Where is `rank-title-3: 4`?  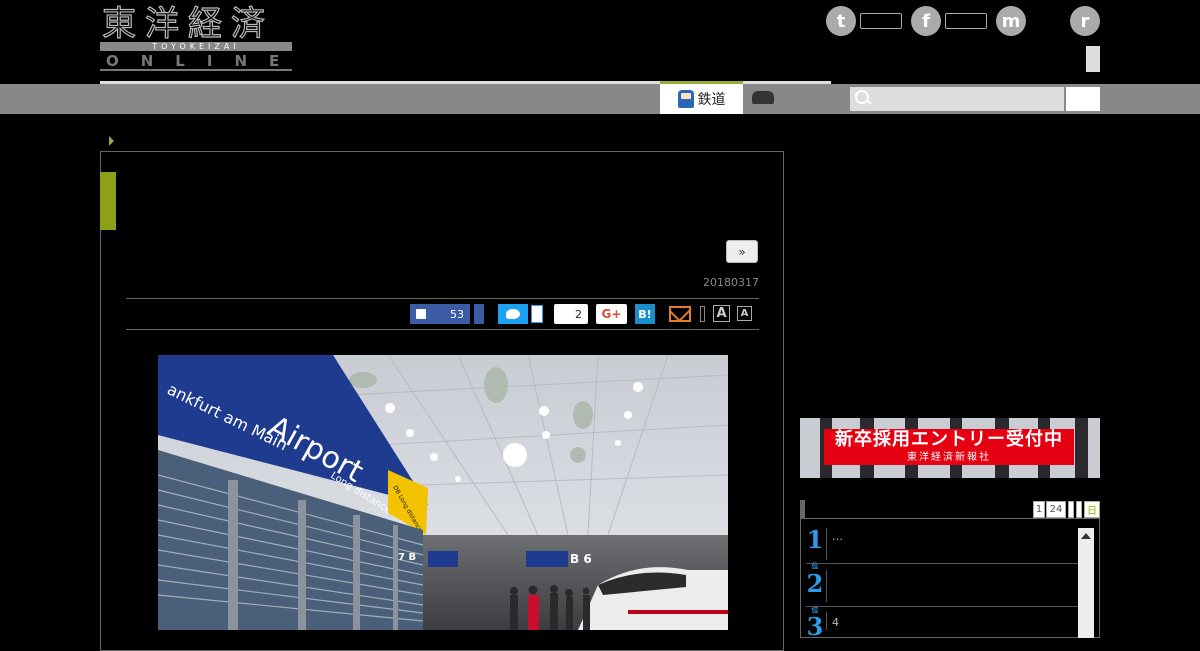
rank-title-3: 4 is located at coordinates (835, 622).